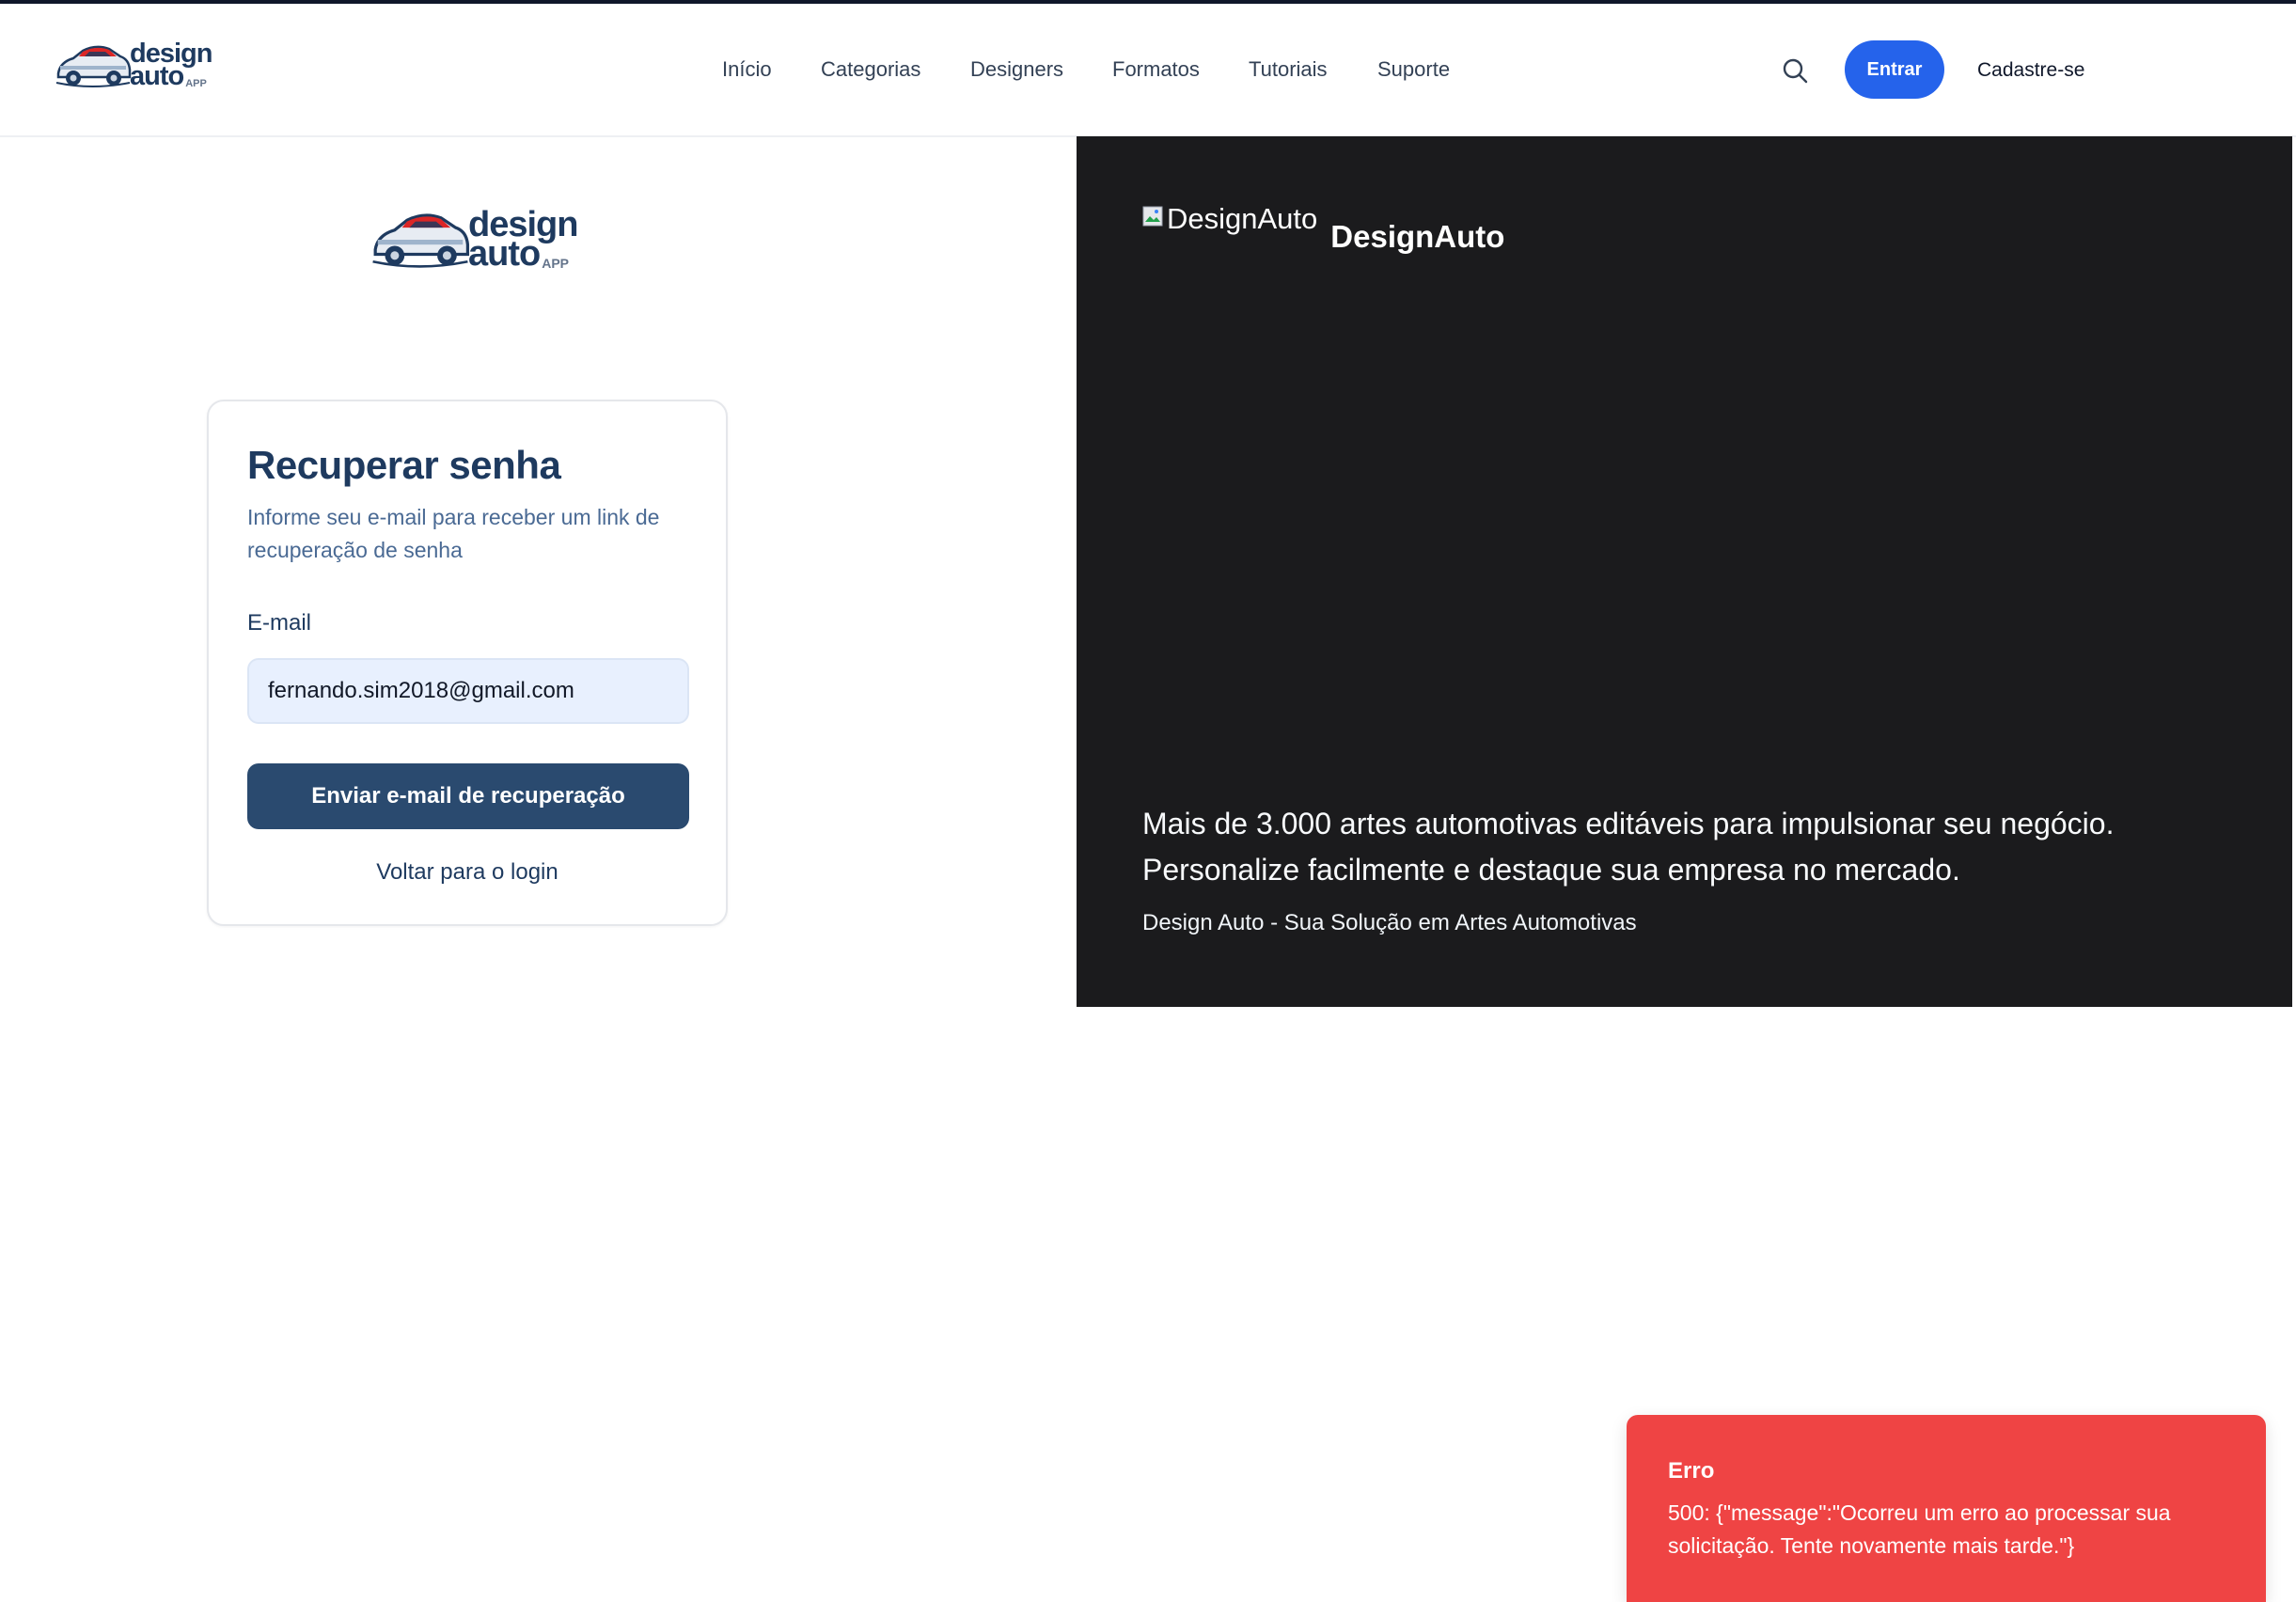 The image size is (2296, 1602). I want to click on broken-image: DesignAuto, so click(1229, 219).